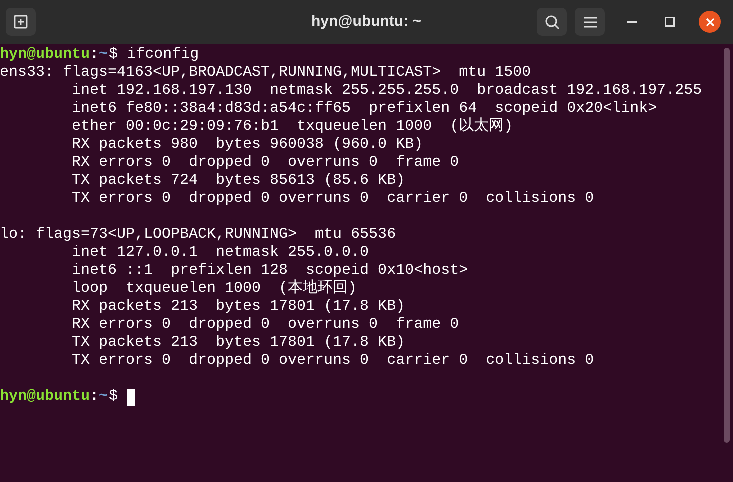  Describe the element at coordinates (632, 22) in the screenshot. I see `minimize-icon` at that location.